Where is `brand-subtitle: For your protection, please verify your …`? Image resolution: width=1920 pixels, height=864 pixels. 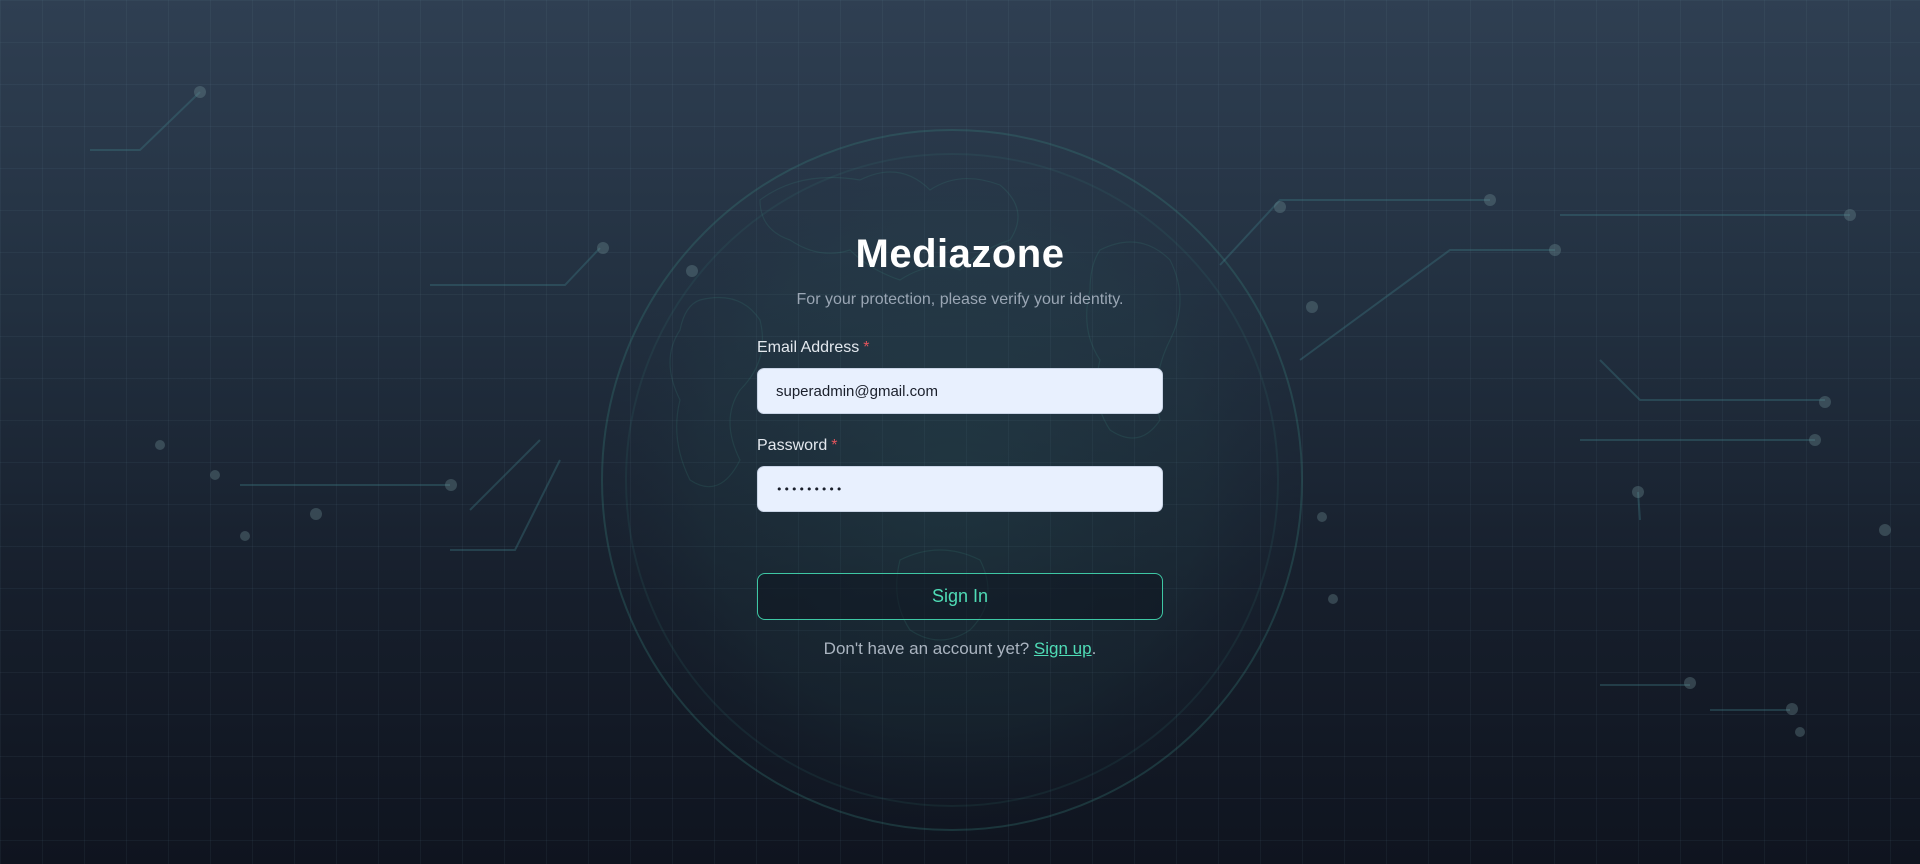
brand-subtitle: For your protection, please verify your … is located at coordinates (960, 299).